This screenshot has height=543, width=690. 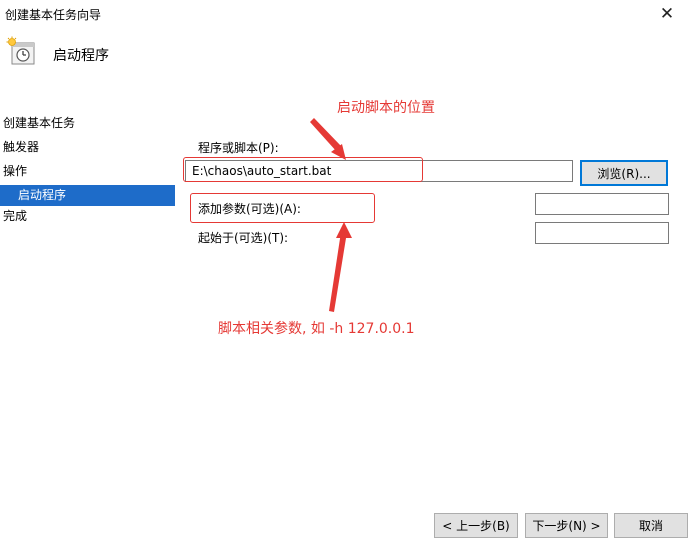 I want to click on back-label: < 上一步(B), so click(x=476, y=526).